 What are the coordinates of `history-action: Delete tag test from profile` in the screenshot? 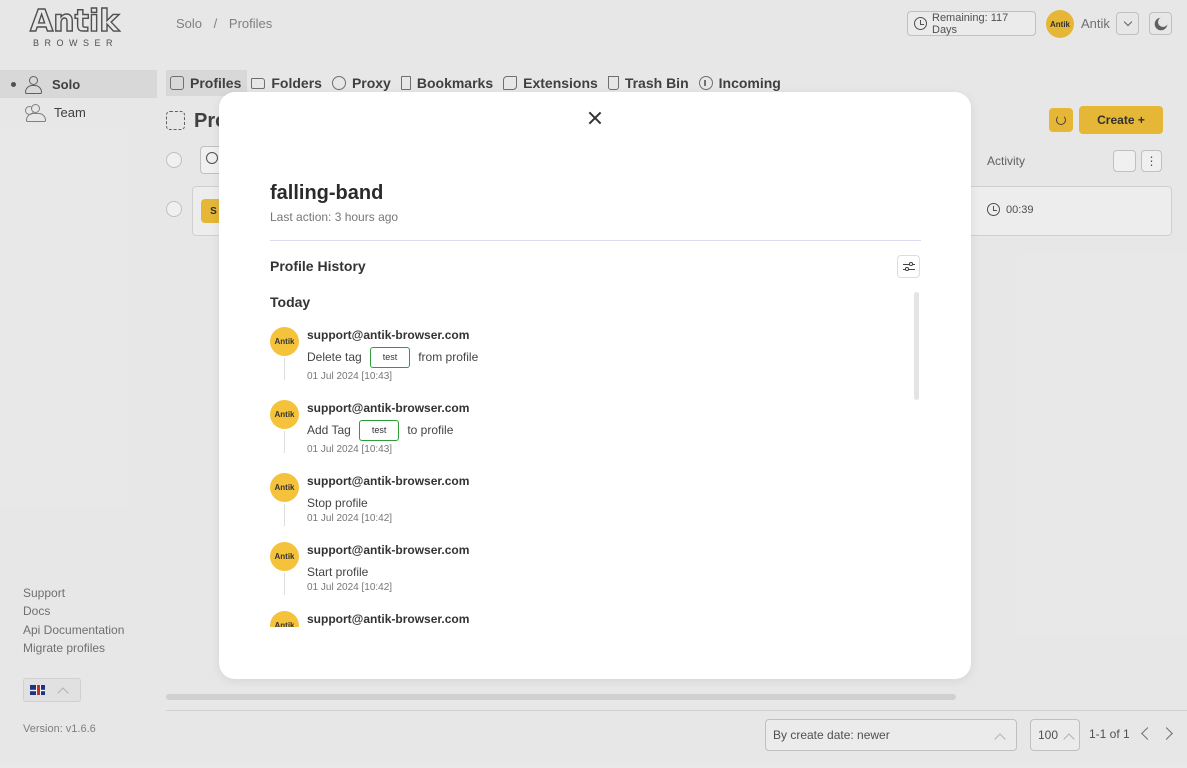 It's located at (393, 357).